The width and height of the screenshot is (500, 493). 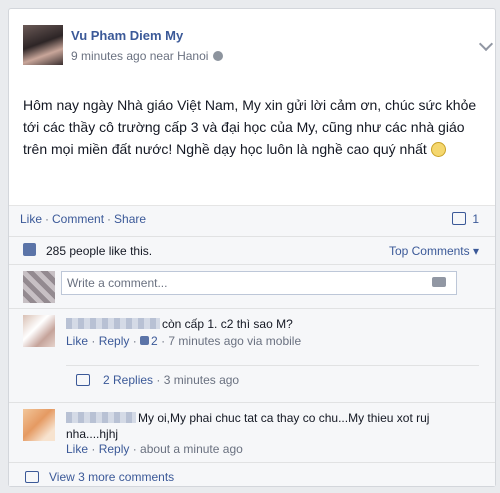 I want to click on comment-meta: Like · Reply · about a minute ago, so click(x=154, y=449).